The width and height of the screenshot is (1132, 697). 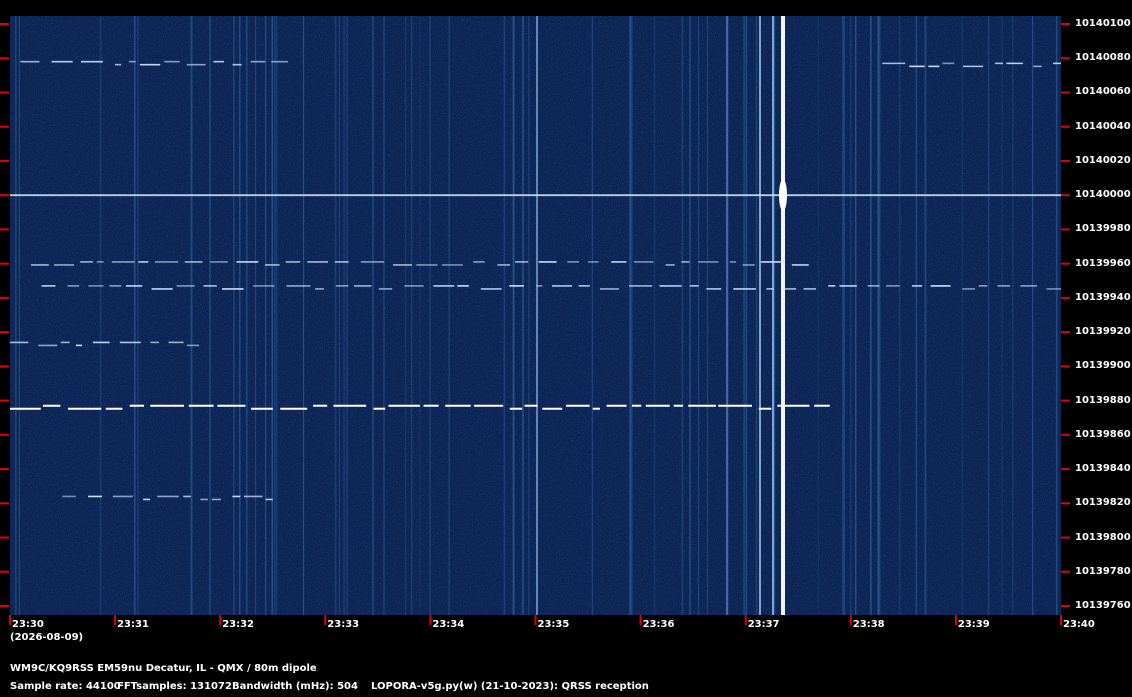 I want to click on fft-samples-label: FFTsamples: 131072, so click(x=174, y=686).